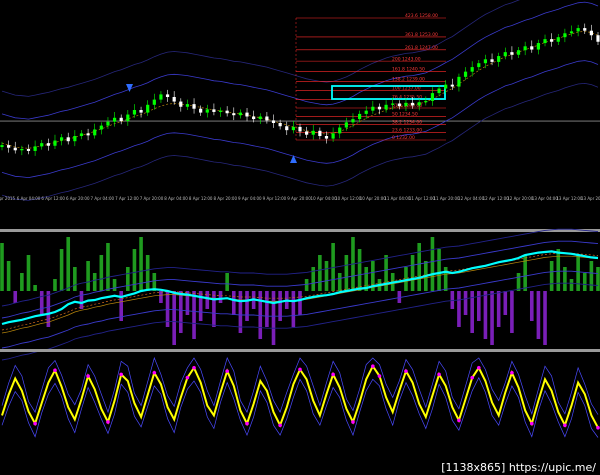  Describe the element at coordinates (408, 70) in the screenshot. I see `fib-level-label: 161.8 1240.50` at that location.